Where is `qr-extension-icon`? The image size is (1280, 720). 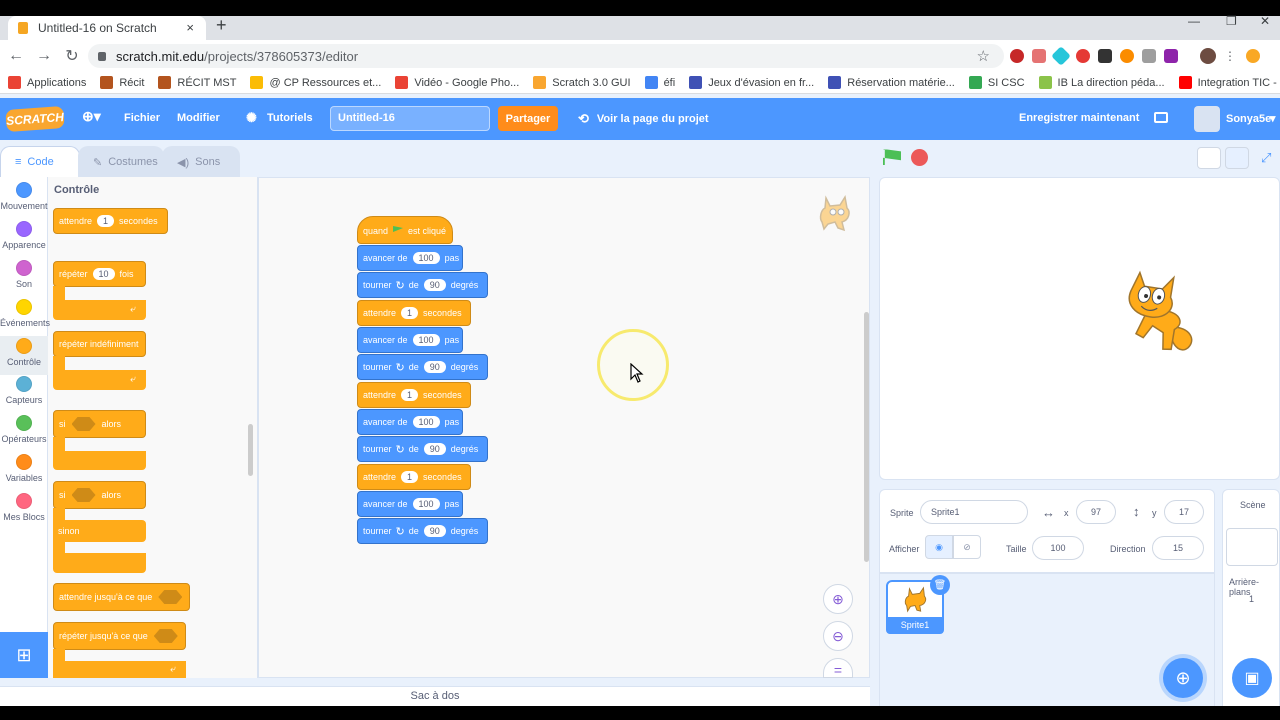
qr-extension-icon is located at coordinates (1105, 56).